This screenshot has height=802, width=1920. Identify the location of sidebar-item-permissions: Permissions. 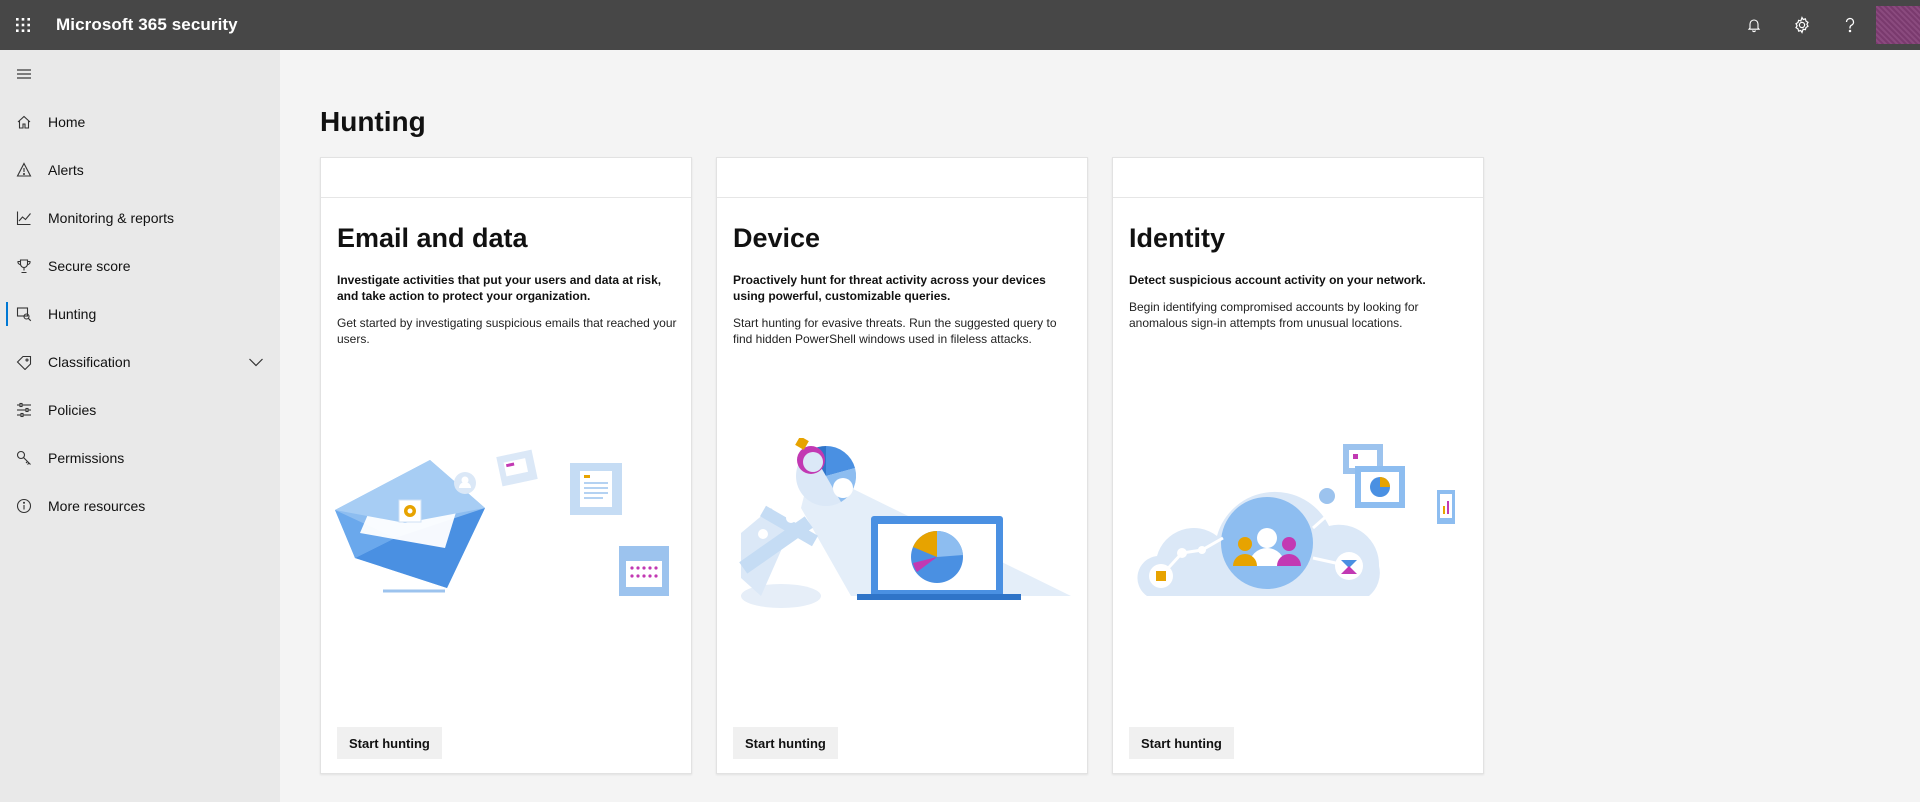
(140, 458).